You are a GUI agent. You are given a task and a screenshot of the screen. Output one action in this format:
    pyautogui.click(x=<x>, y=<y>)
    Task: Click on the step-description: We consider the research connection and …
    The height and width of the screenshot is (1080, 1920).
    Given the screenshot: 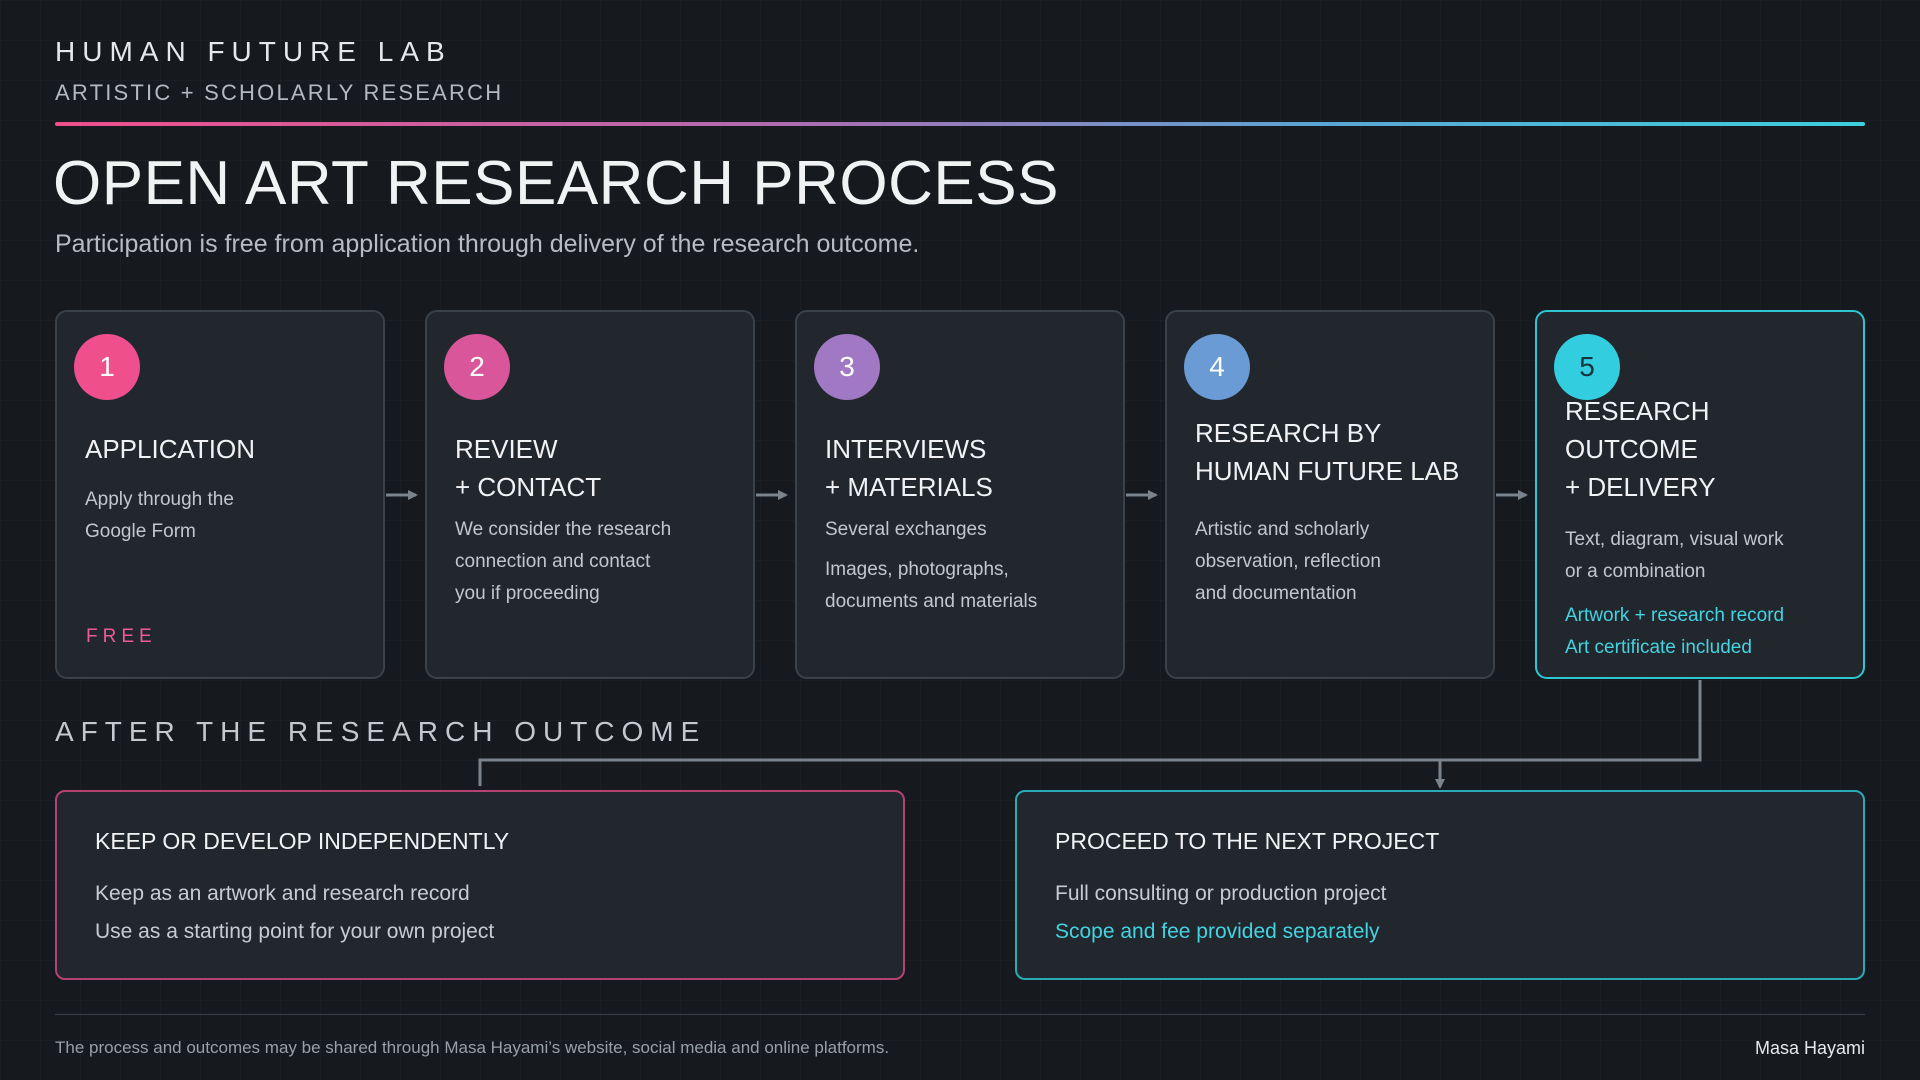 What is the action you would take?
    pyautogui.click(x=563, y=561)
    